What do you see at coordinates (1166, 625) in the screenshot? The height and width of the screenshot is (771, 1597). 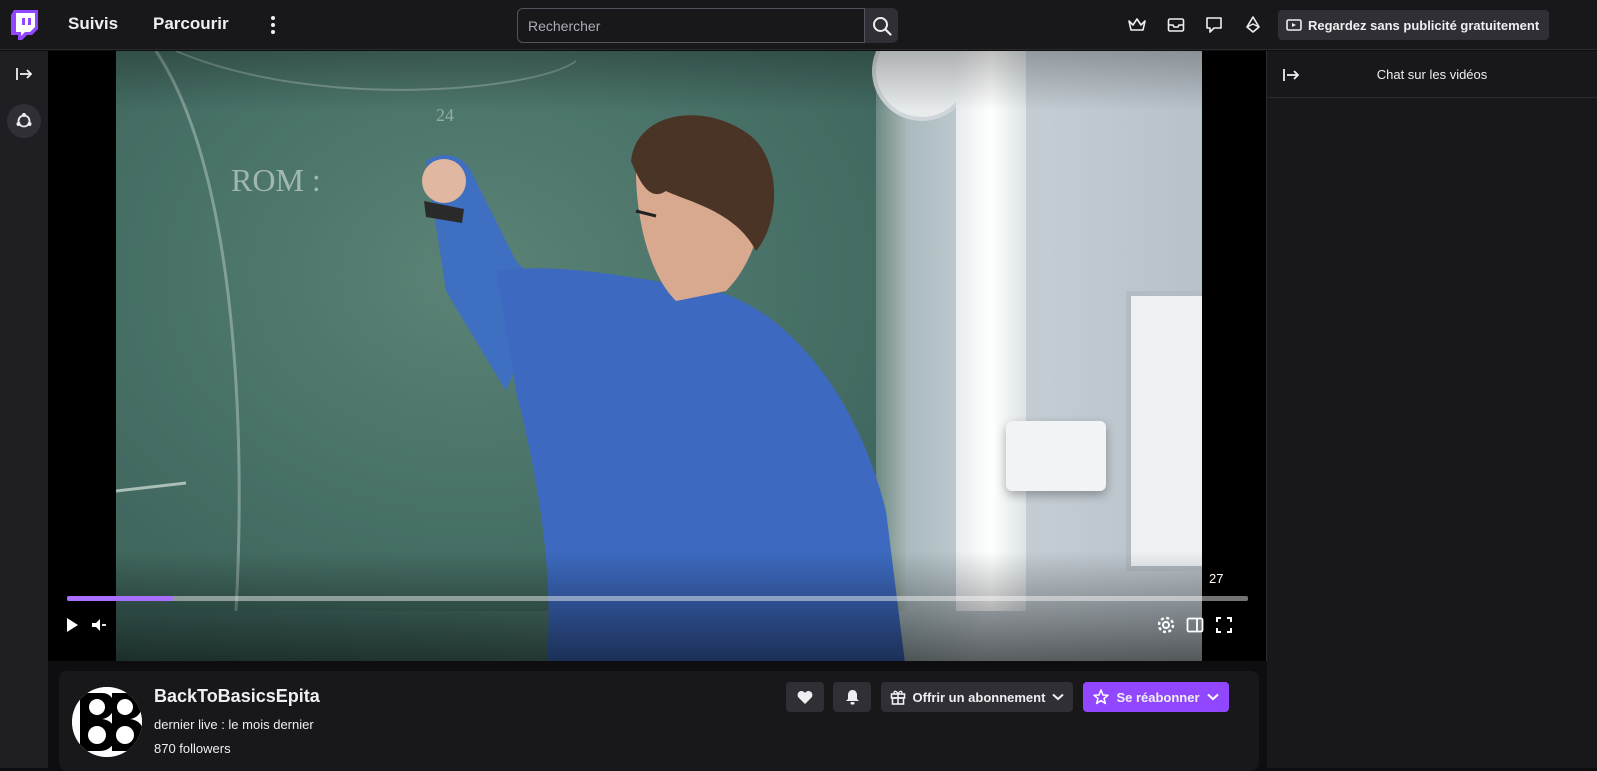 I see `settings-gear-icon` at bounding box center [1166, 625].